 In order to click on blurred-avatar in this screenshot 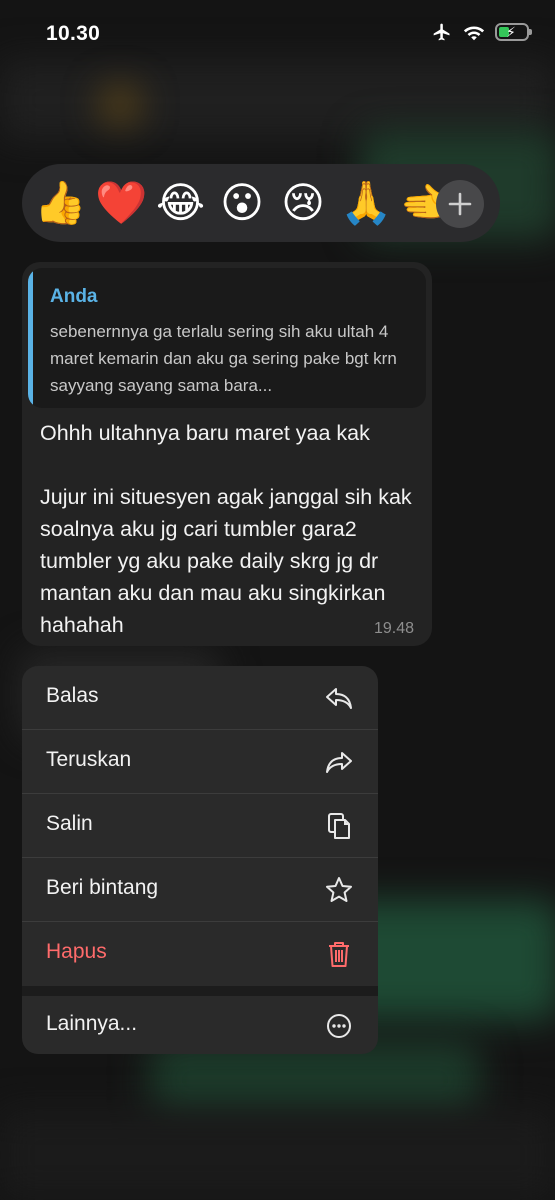, I will do `click(120, 105)`.